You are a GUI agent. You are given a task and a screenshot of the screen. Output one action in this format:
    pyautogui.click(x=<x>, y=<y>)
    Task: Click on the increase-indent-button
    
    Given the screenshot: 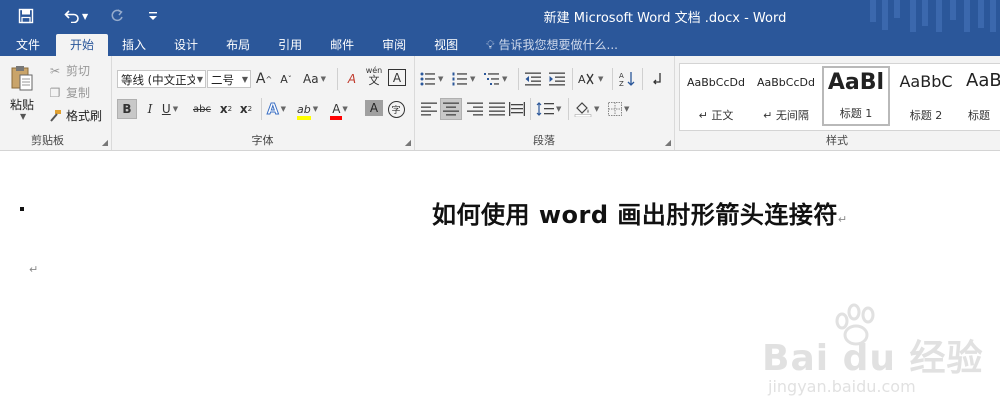 What is the action you would take?
    pyautogui.click(x=557, y=79)
    